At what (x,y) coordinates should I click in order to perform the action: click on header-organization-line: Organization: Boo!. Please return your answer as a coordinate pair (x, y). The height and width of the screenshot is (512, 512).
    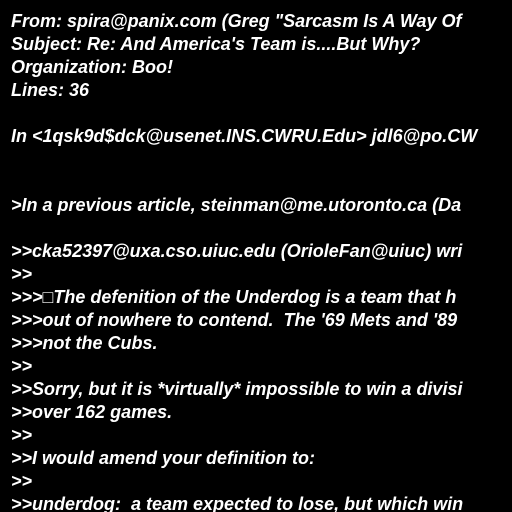
    Looking at the image, I should click on (92, 67).